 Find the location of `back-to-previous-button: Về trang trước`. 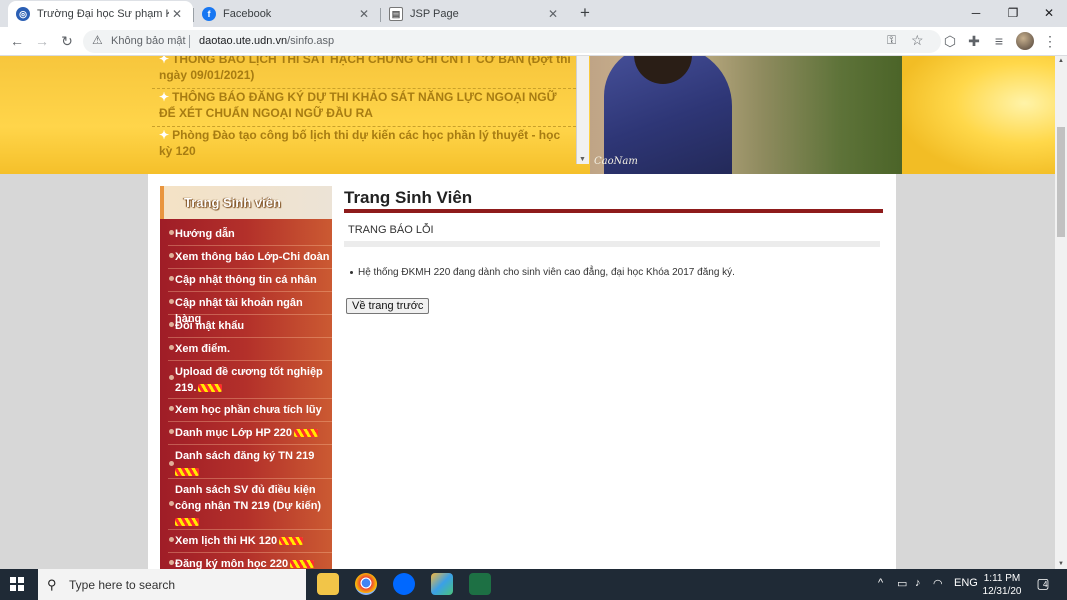

back-to-previous-button: Về trang trước is located at coordinates (388, 306).